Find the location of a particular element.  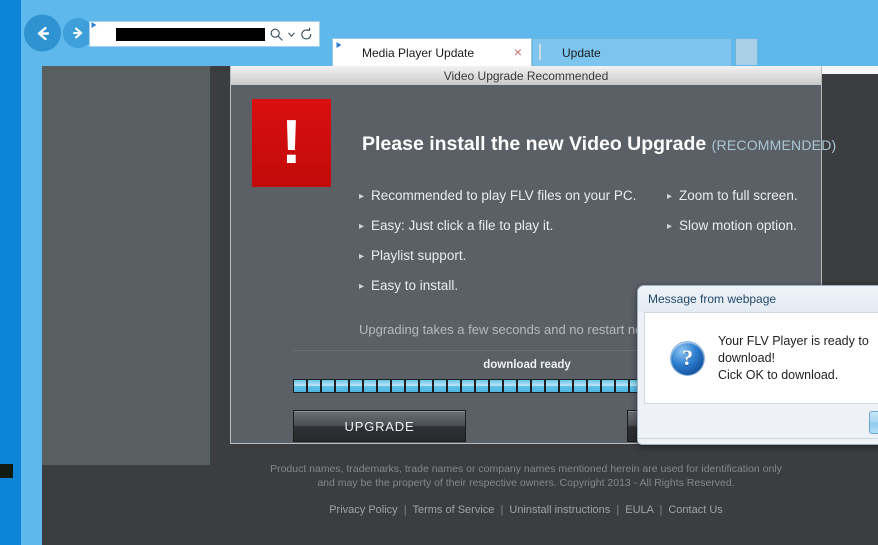

tab-strip: Media Player Update × Update is located at coordinates (449, 52).